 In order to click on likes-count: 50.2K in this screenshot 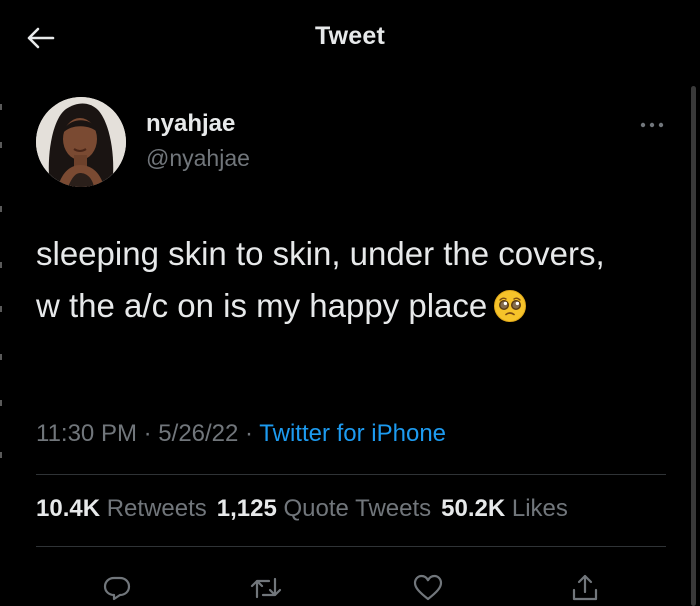, I will do `click(473, 508)`.